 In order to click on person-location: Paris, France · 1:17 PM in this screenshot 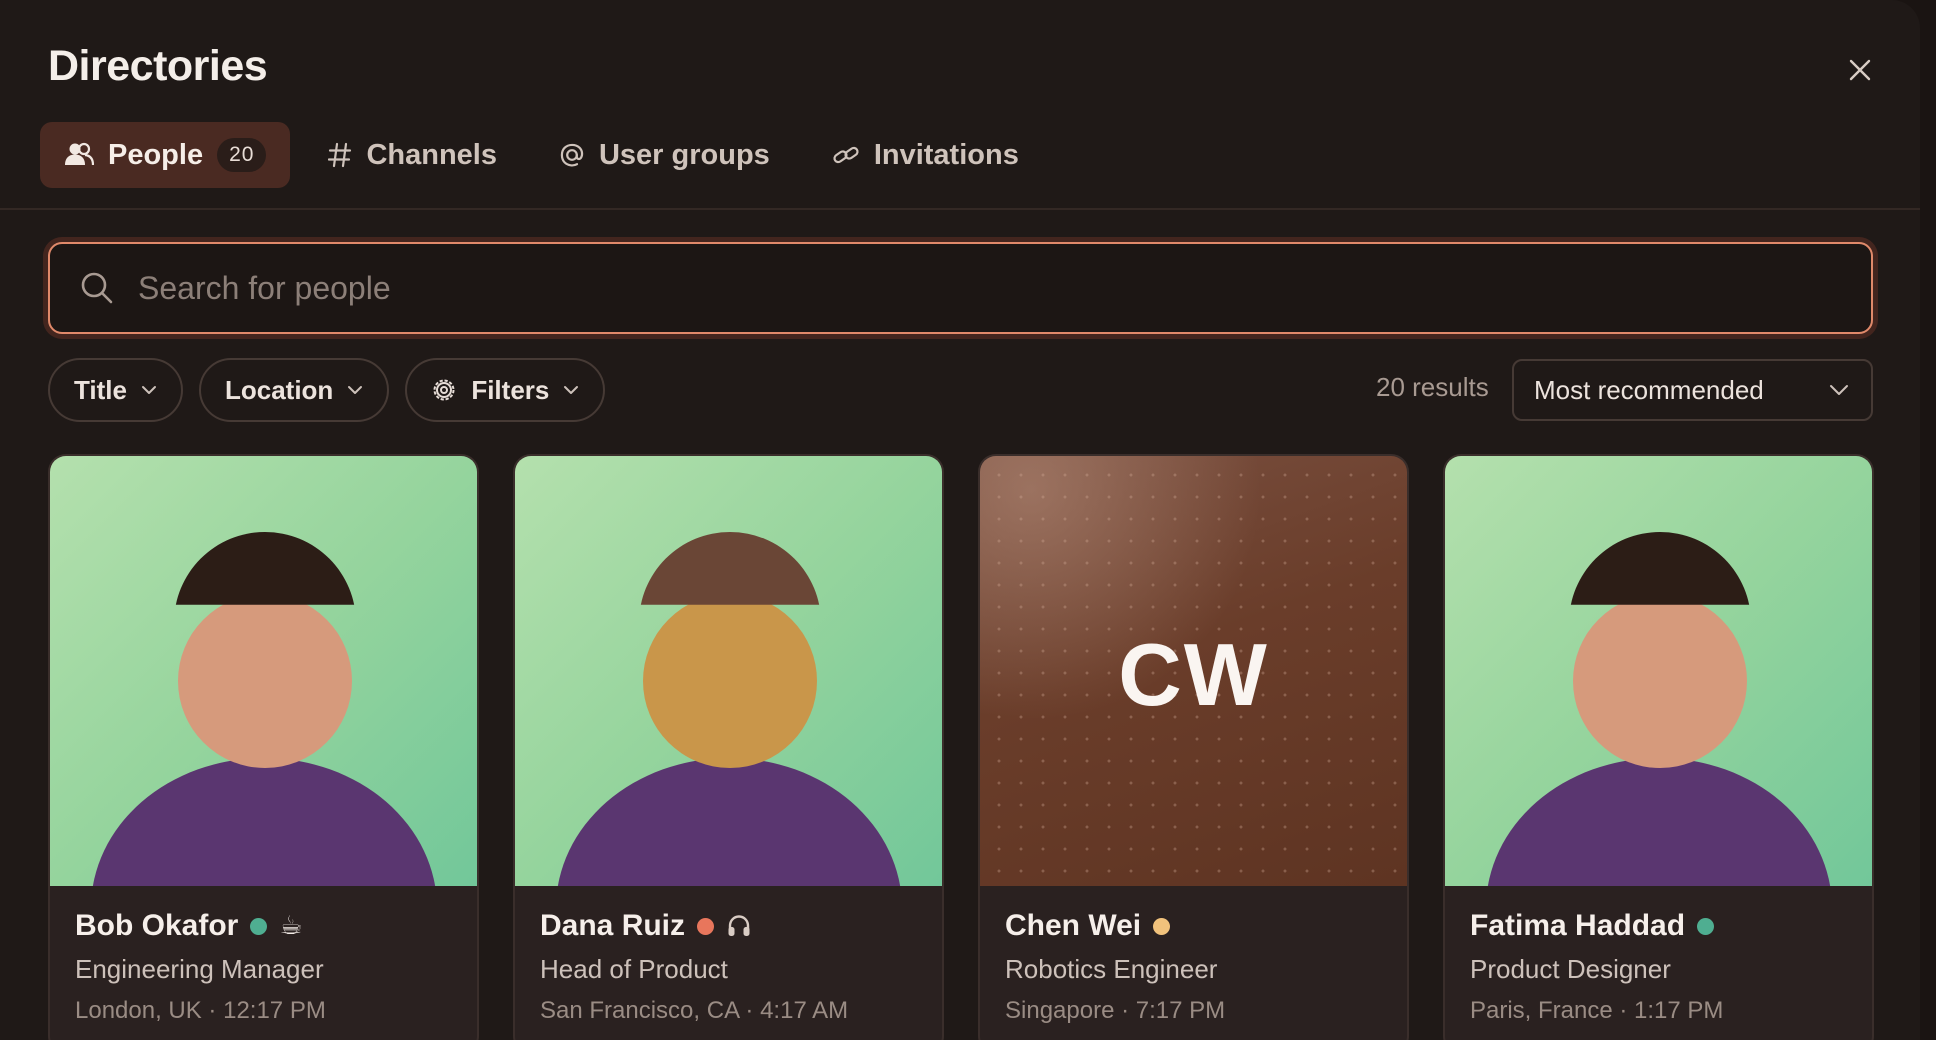, I will do `click(1597, 1010)`.